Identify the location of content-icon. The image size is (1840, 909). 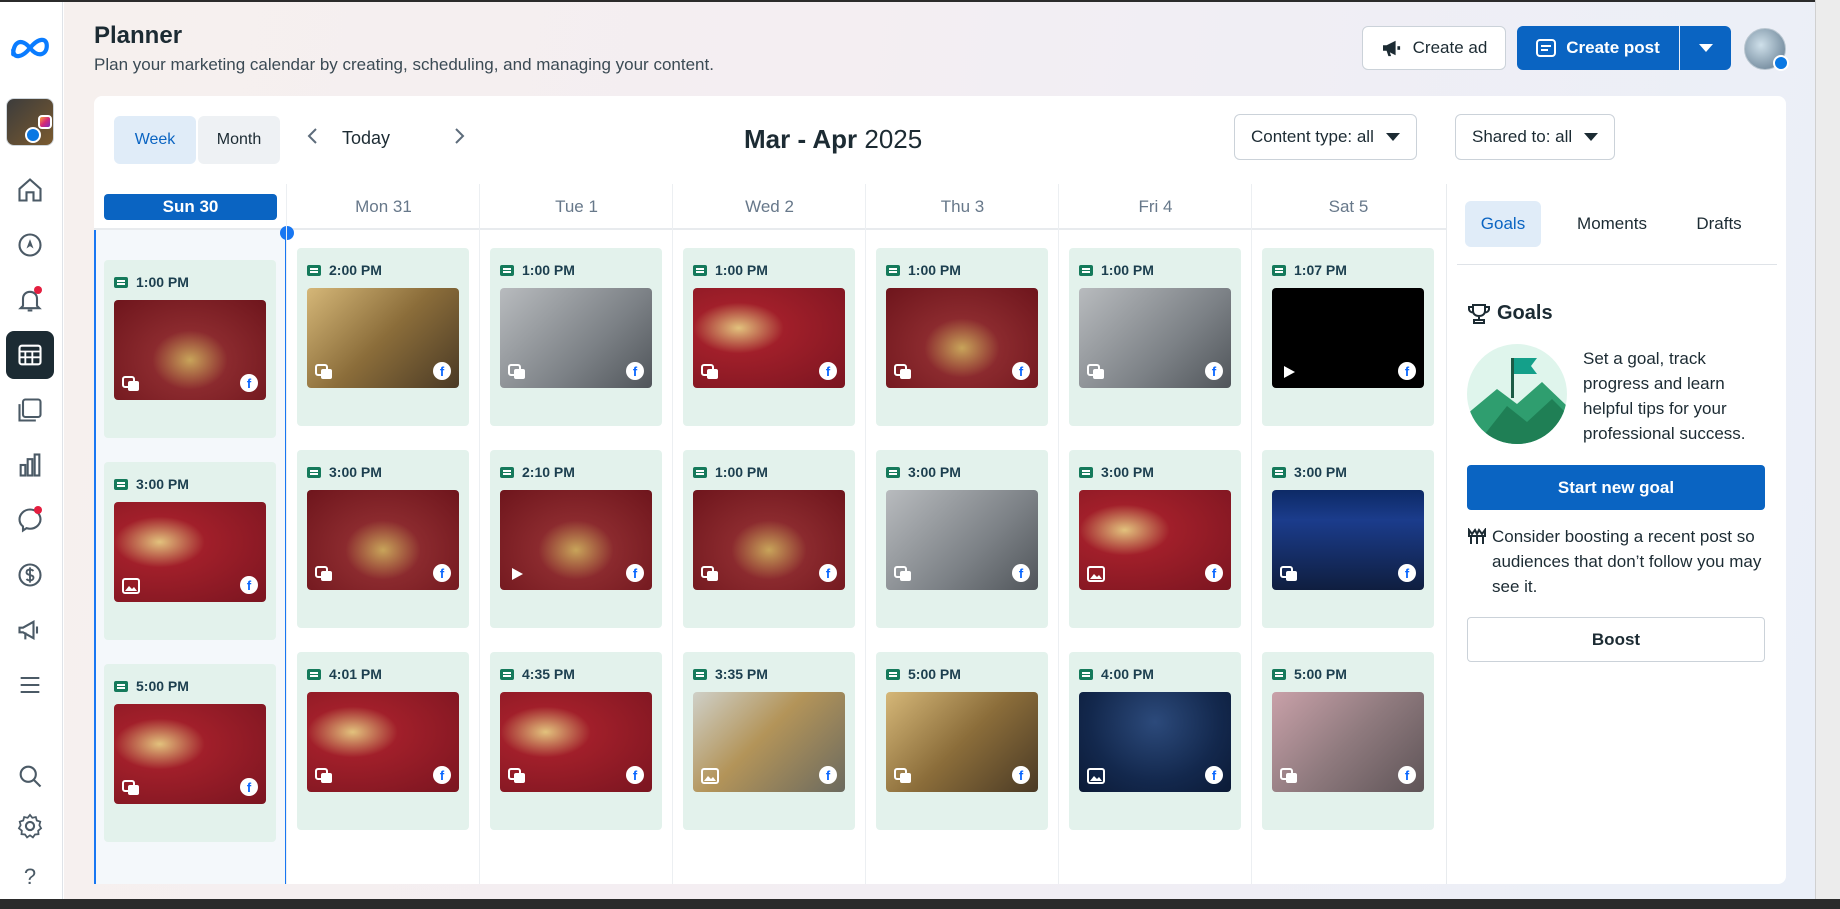
(30, 410).